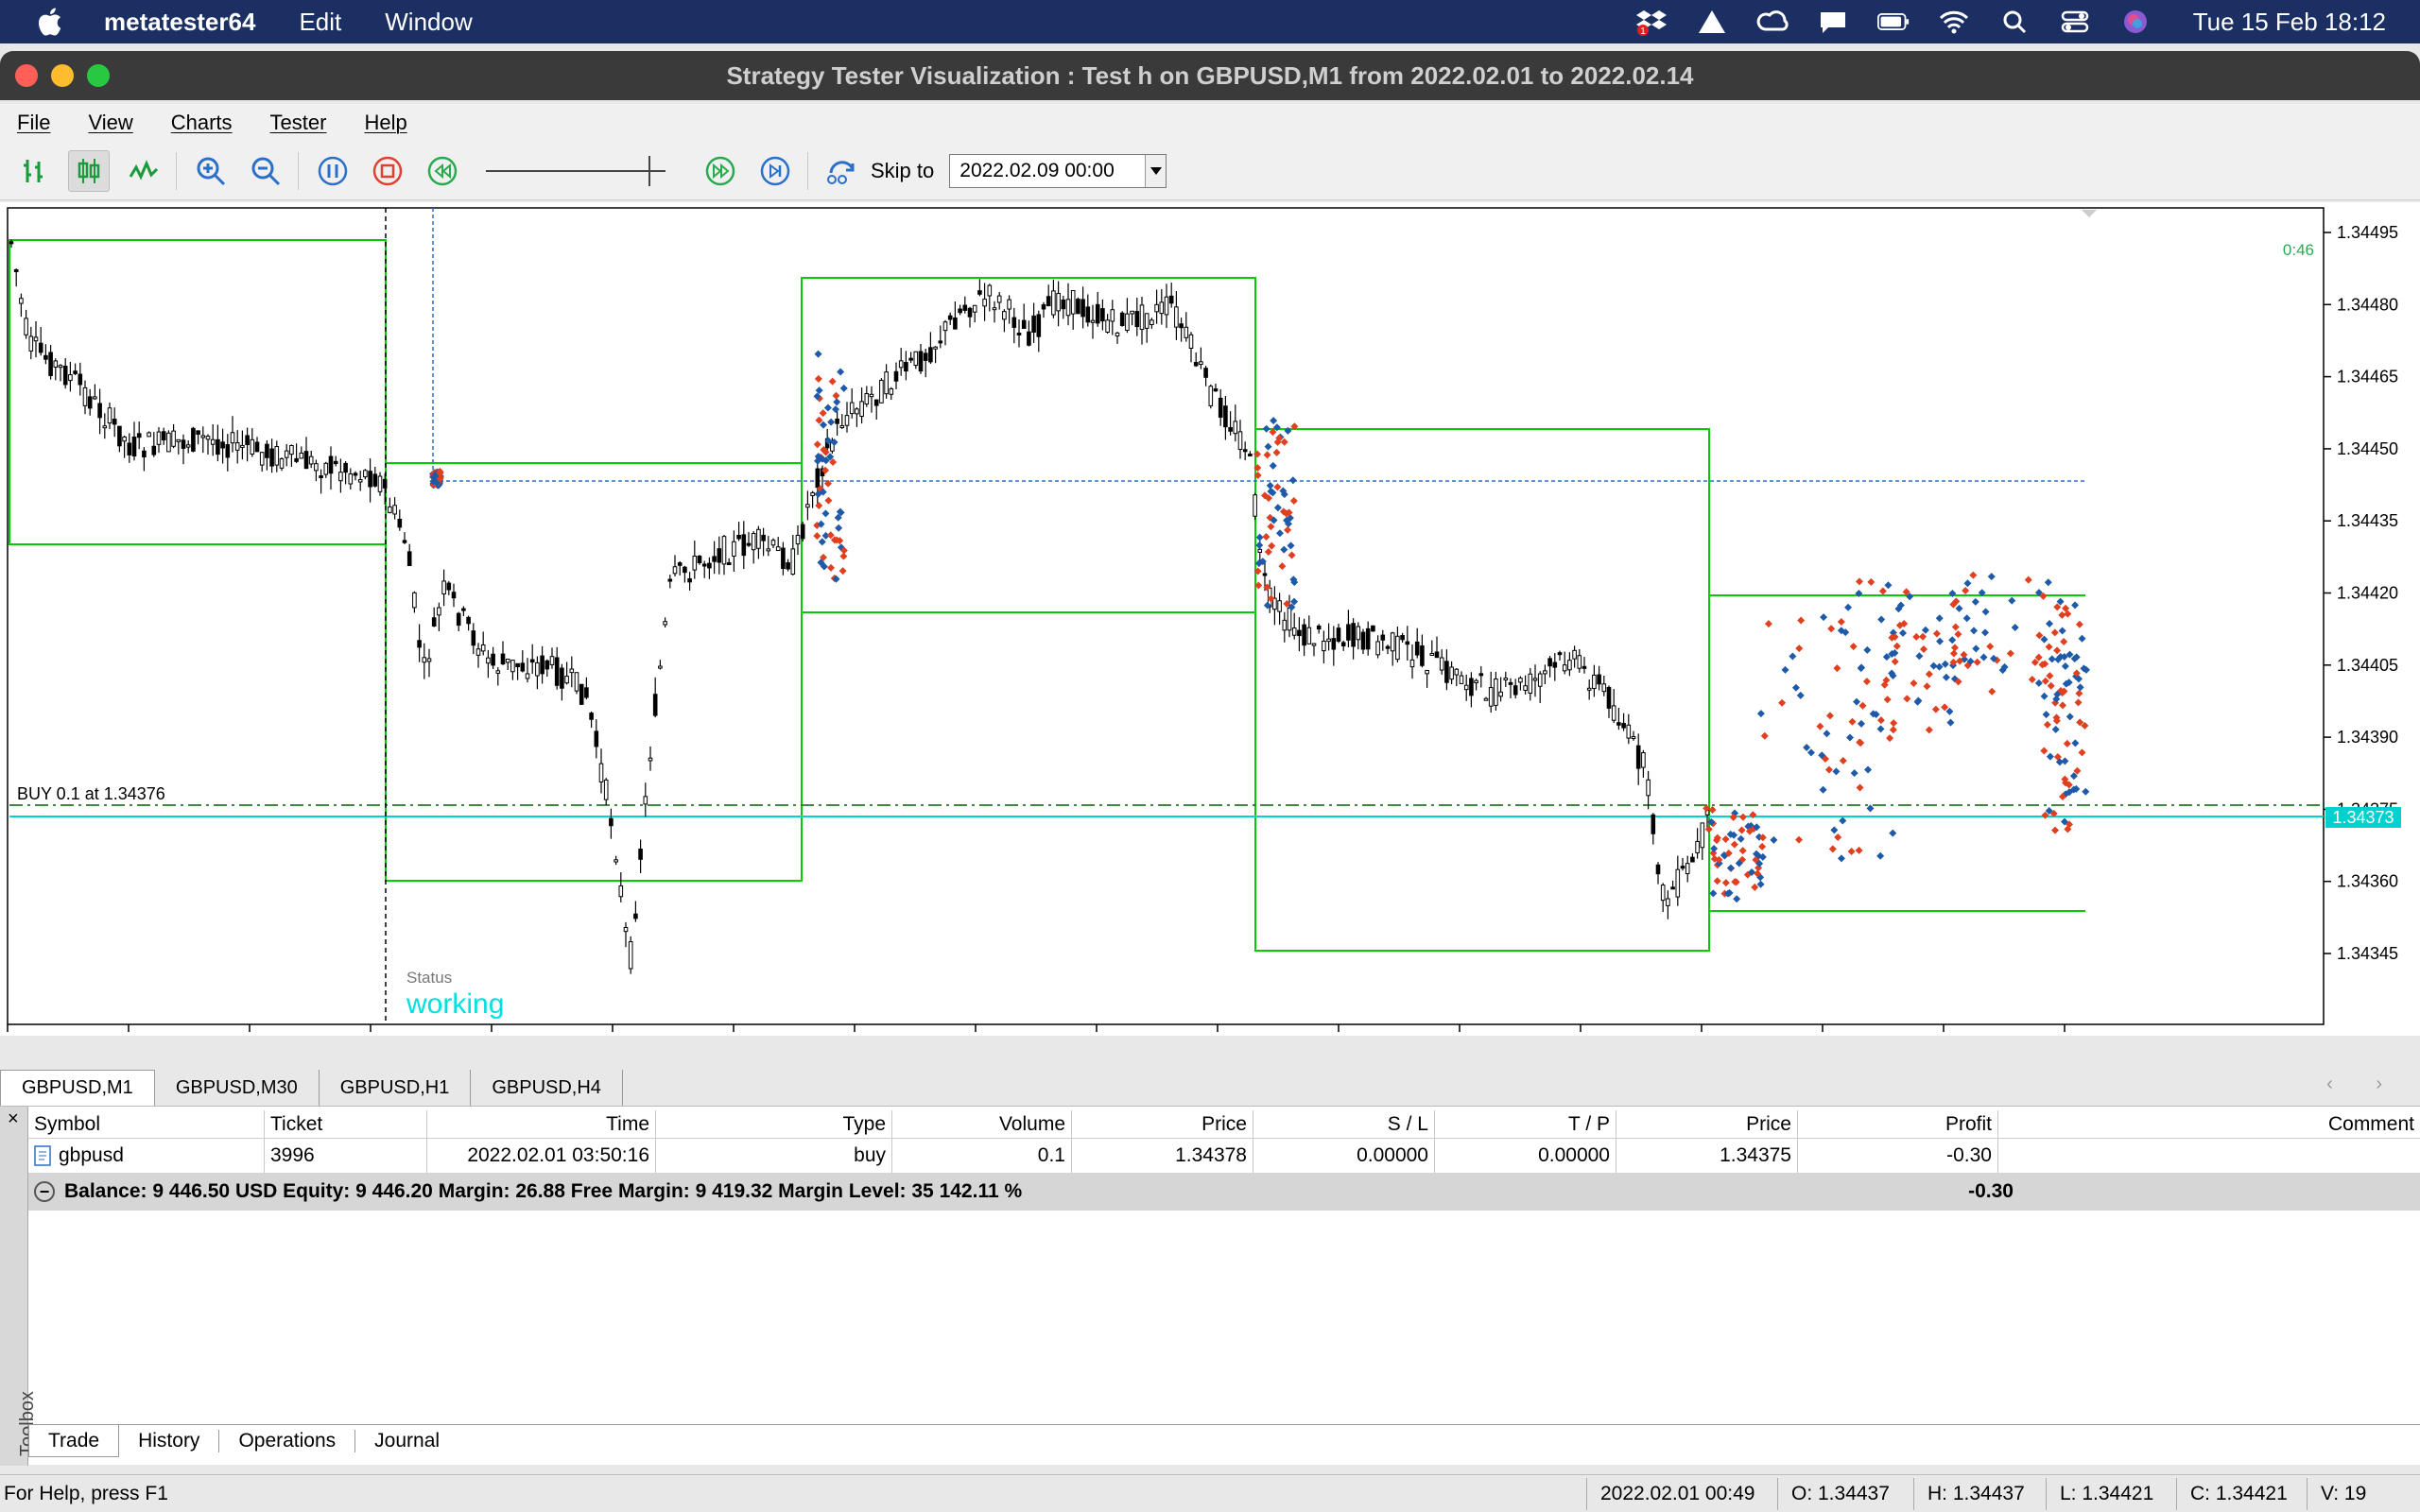 This screenshot has height=1512, width=2420. What do you see at coordinates (1954, 22) in the screenshot?
I see `wifi-icon` at bounding box center [1954, 22].